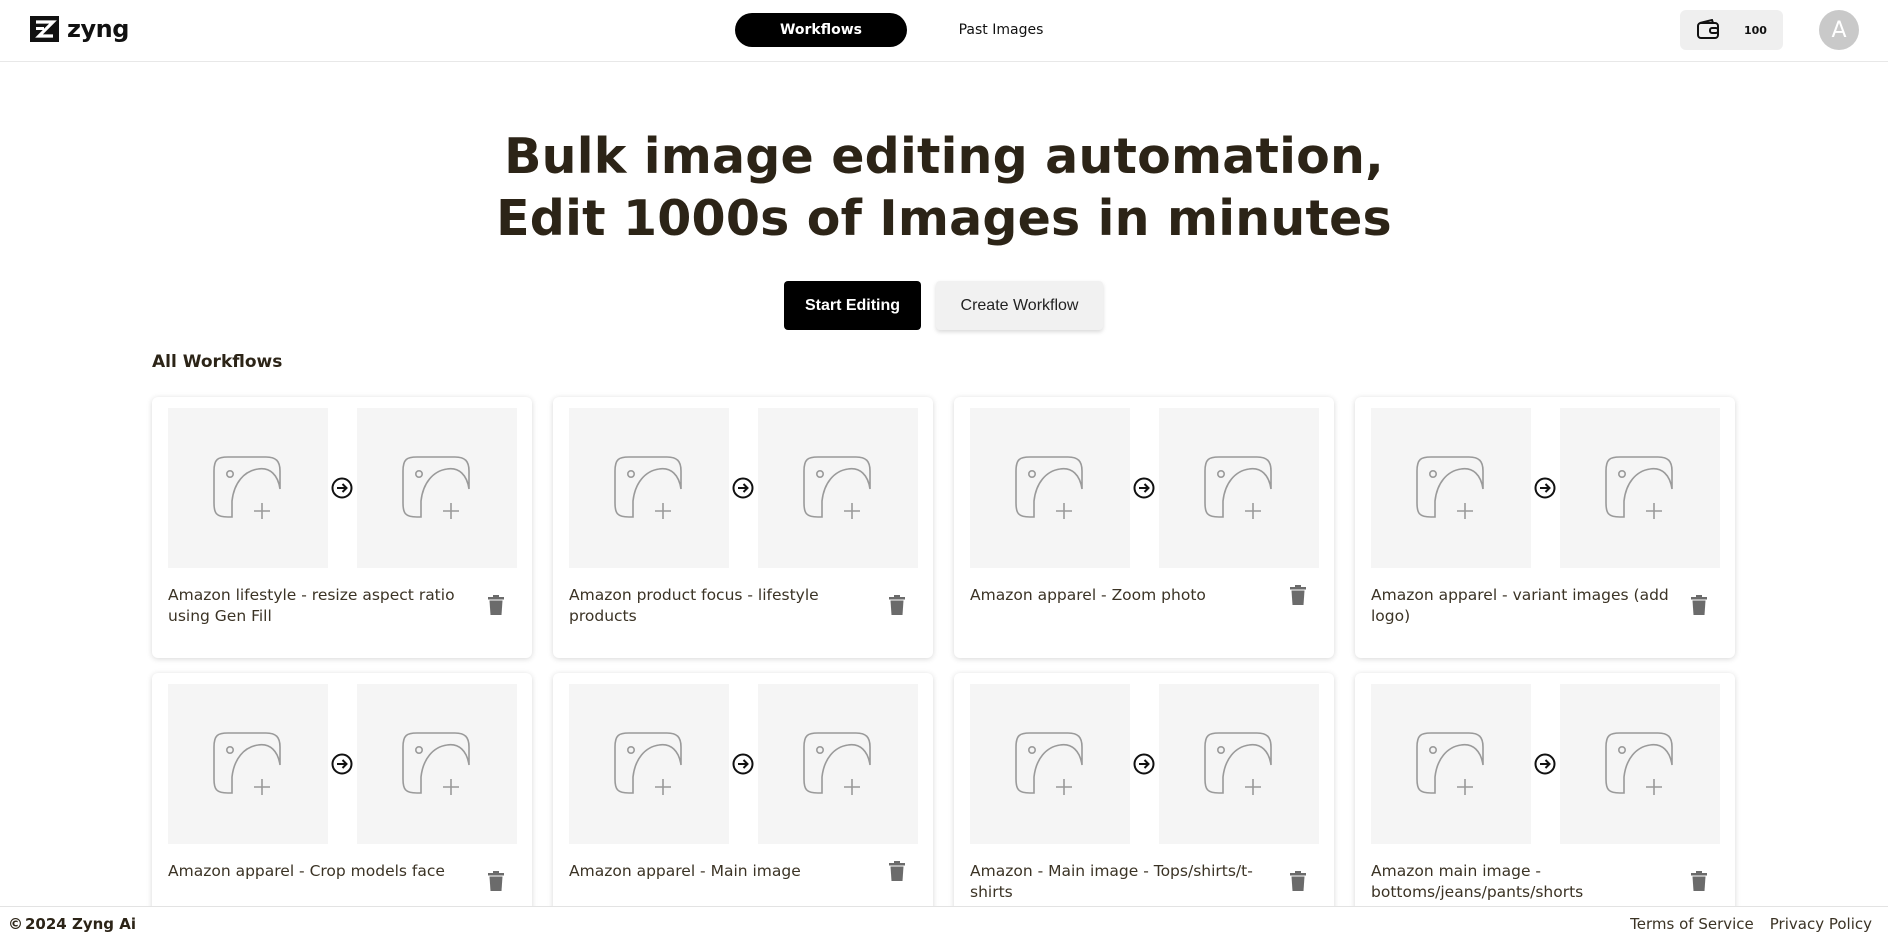 This screenshot has width=1888, height=932. What do you see at coordinates (306, 871) in the screenshot?
I see `workflow-title: Amazon apparel - Crop models face` at bounding box center [306, 871].